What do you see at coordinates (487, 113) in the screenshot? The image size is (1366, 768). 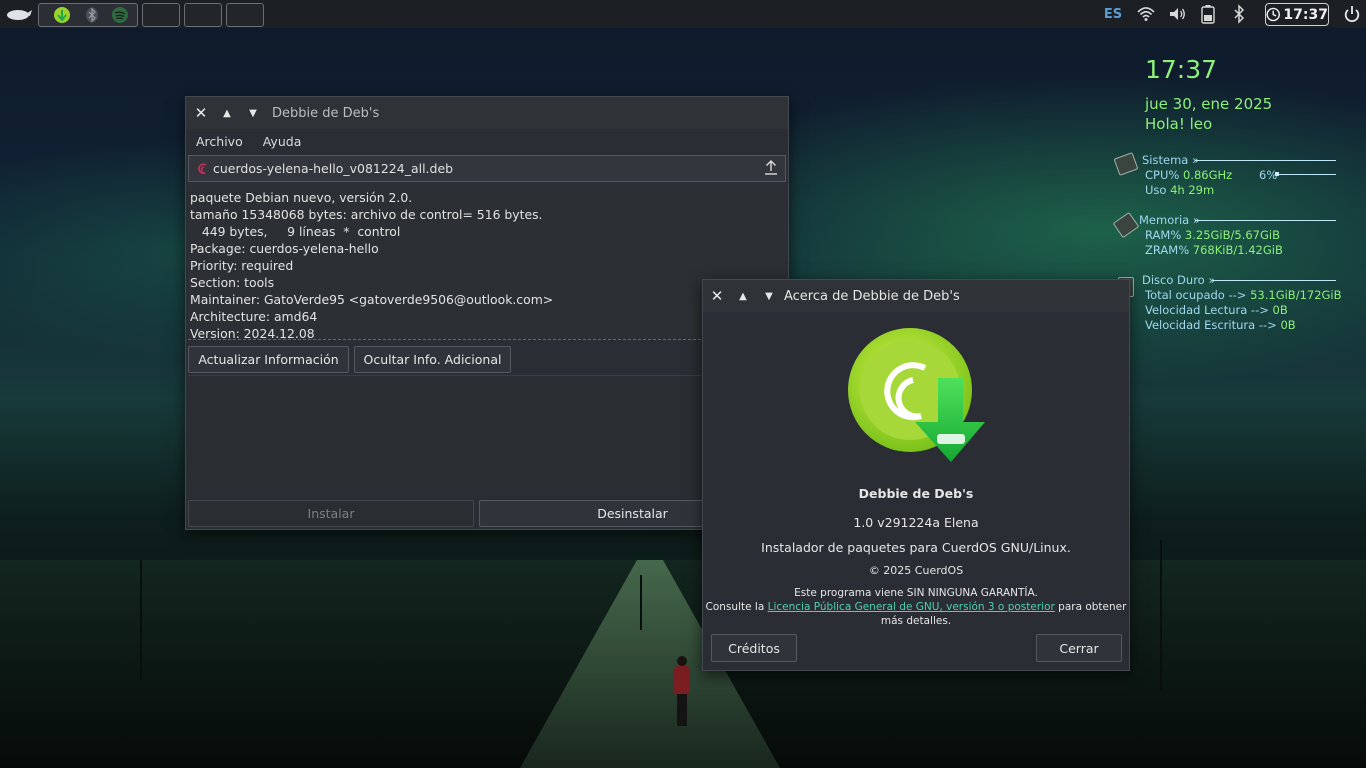 I see `main-titlebar: ✕ ▲ ▼ Debbie de Deb's` at bounding box center [487, 113].